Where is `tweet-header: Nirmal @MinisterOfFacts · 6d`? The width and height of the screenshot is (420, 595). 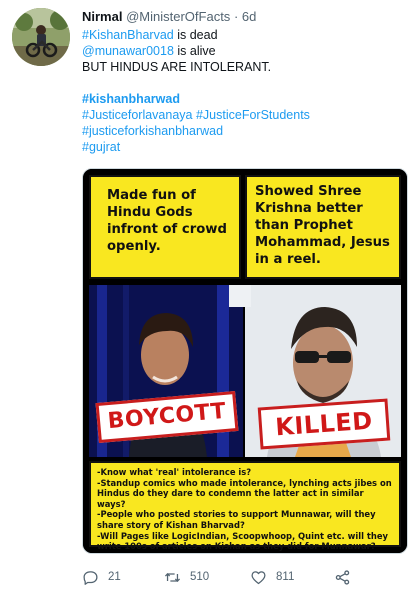 tweet-header: Nirmal @MinisterOfFacts · 6d is located at coordinates (247, 17).